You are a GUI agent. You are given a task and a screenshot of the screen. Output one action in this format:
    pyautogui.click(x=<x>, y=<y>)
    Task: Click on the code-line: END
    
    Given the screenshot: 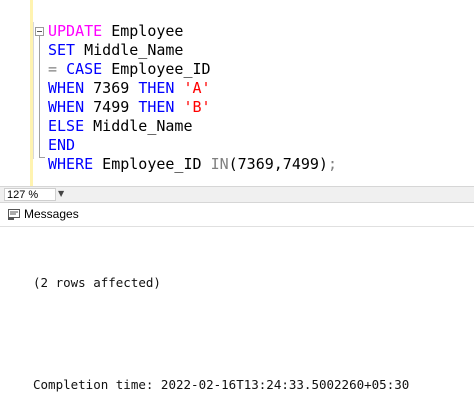 What is the action you would take?
    pyautogui.click(x=192, y=145)
    